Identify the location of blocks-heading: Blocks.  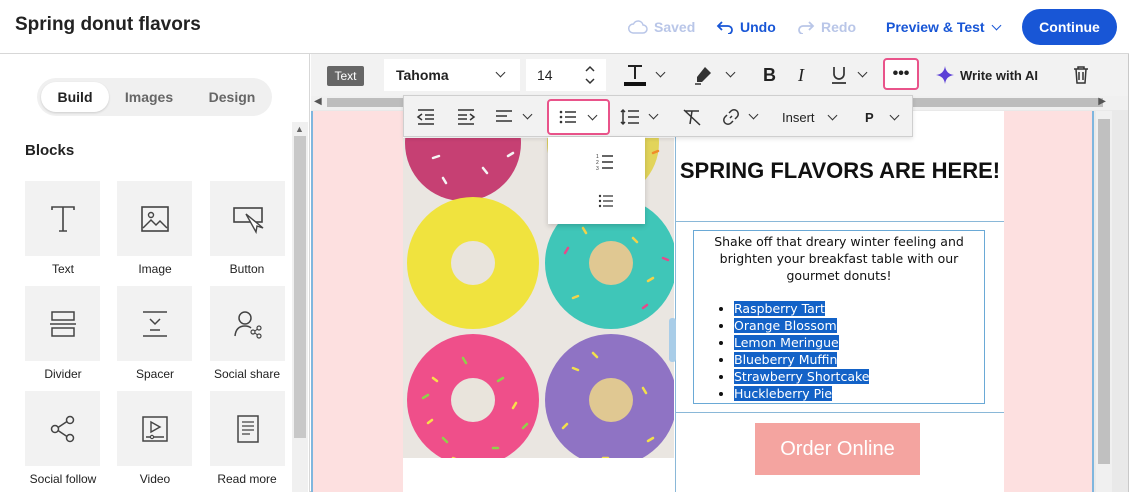
(50, 150).